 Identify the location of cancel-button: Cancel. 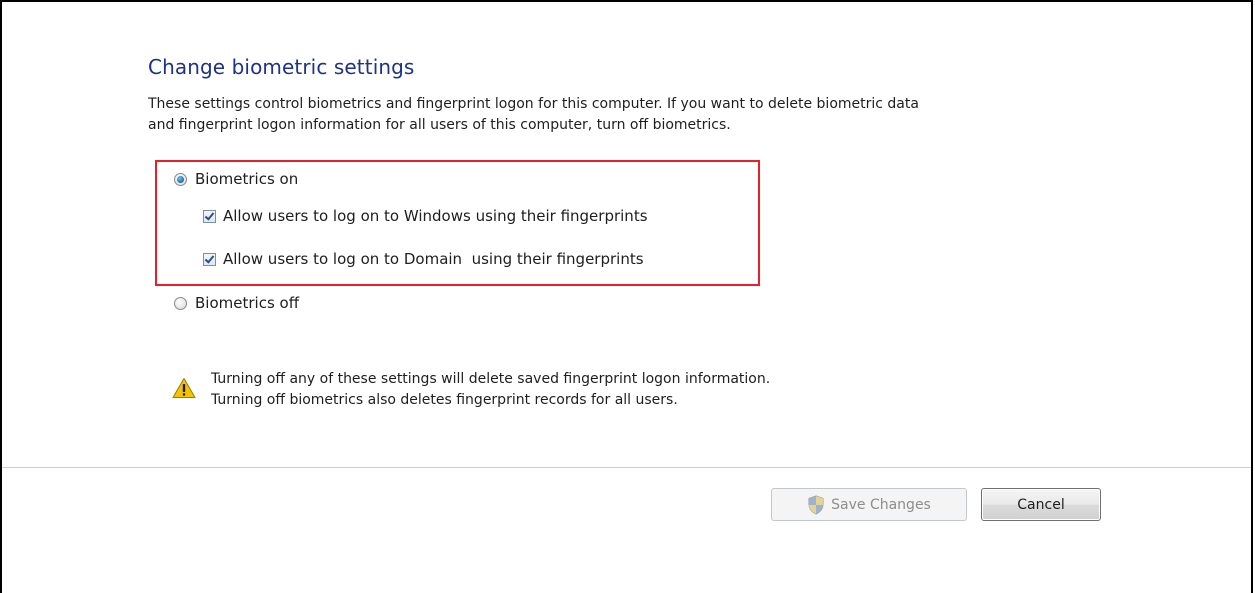
(1041, 504).